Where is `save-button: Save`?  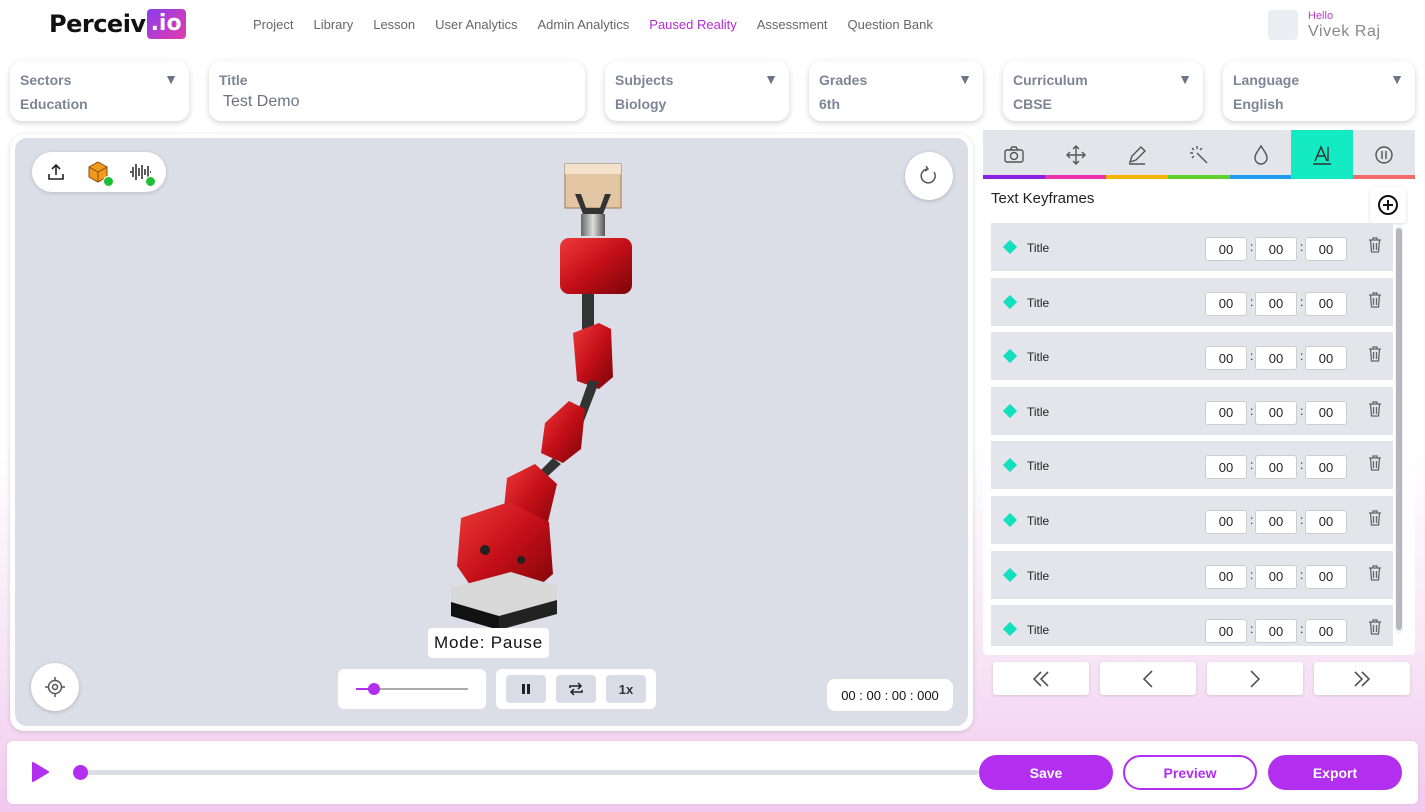 save-button: Save is located at coordinates (1046, 772).